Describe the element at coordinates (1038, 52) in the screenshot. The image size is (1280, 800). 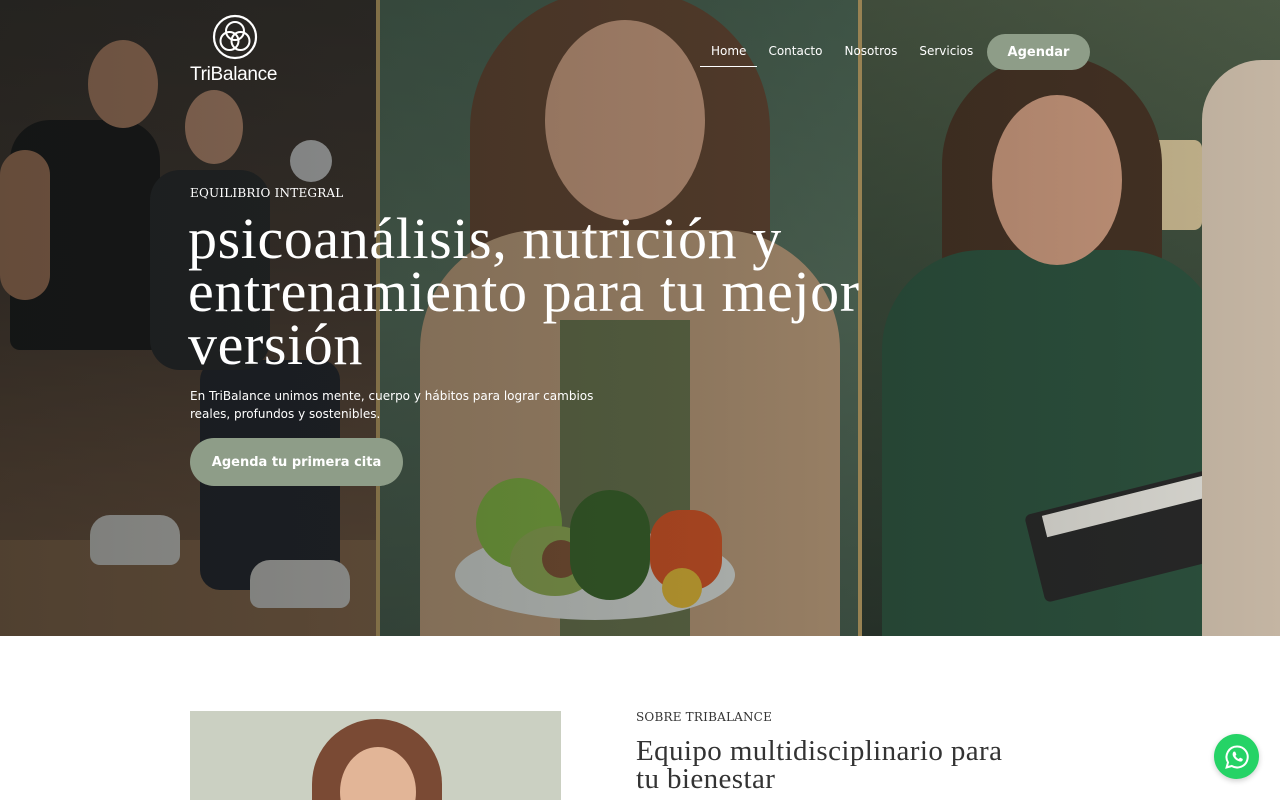
I see `agendar-button: Agendar` at that location.